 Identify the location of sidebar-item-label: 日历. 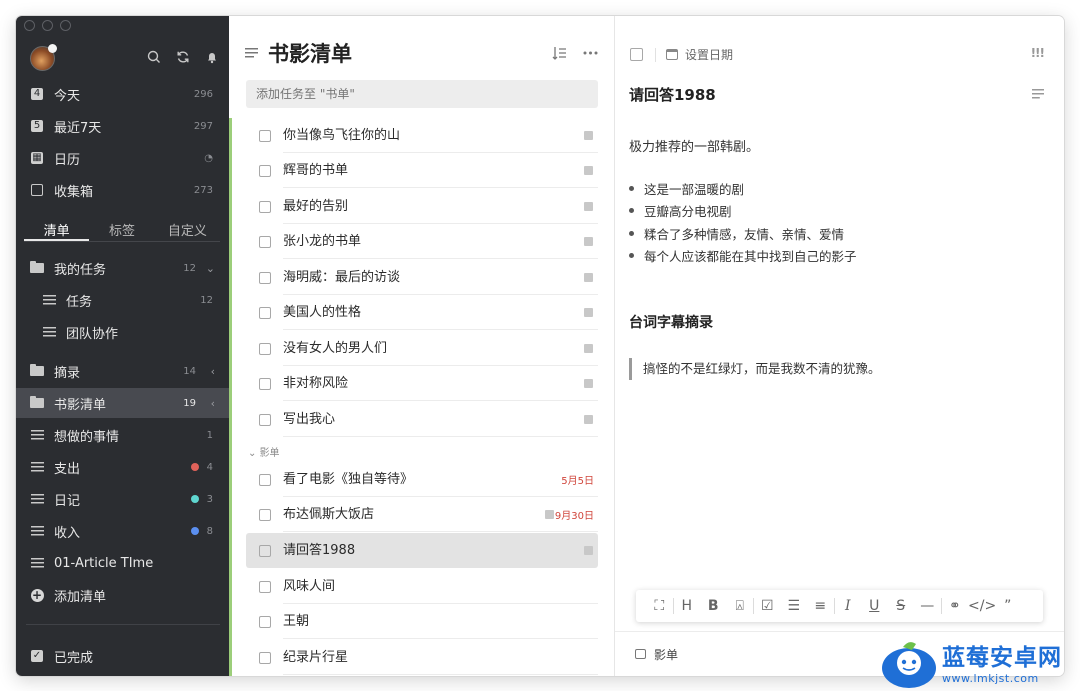
(67, 160).